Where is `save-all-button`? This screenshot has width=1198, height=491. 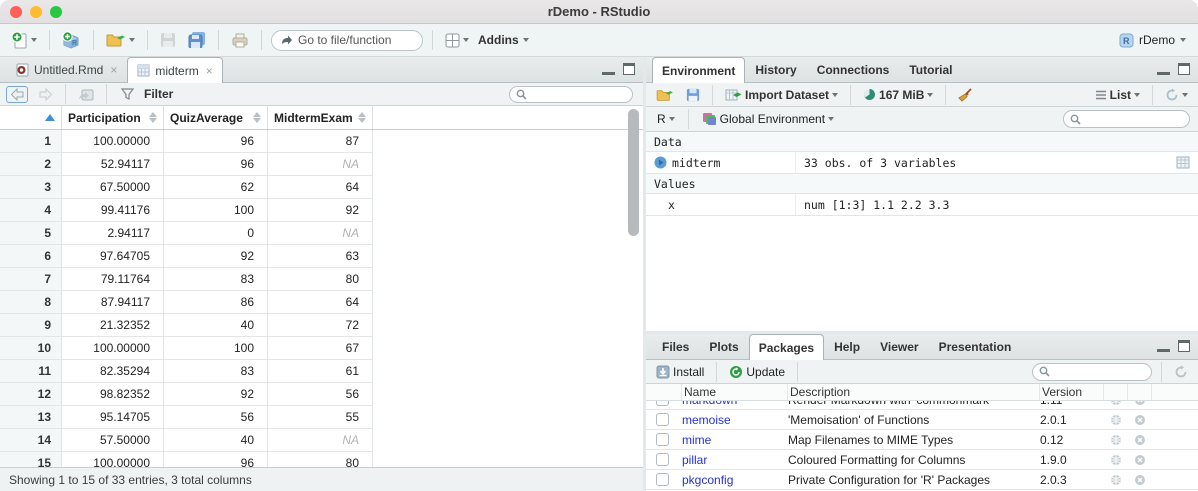 save-all-button is located at coordinates (197, 40).